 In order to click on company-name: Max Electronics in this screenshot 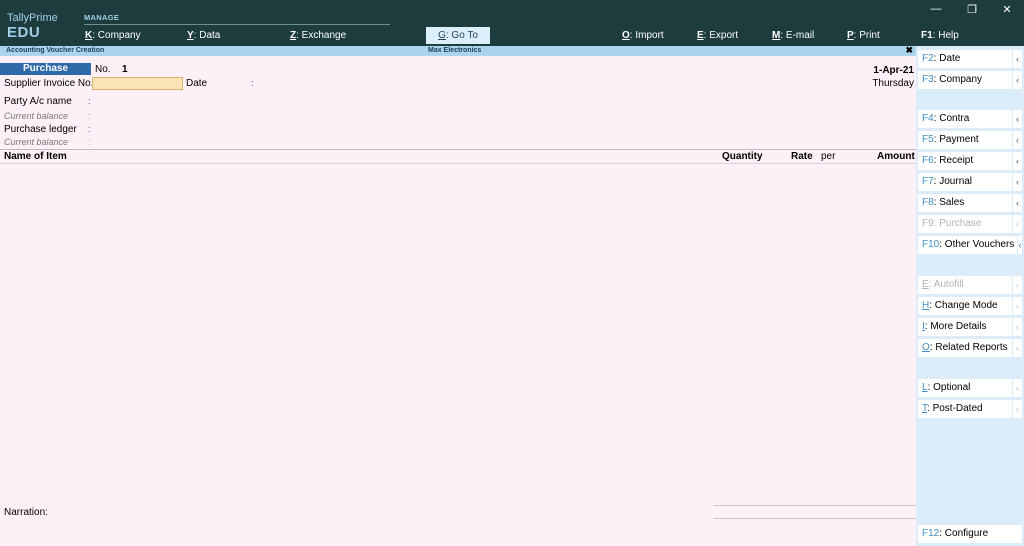, I will do `click(455, 50)`.